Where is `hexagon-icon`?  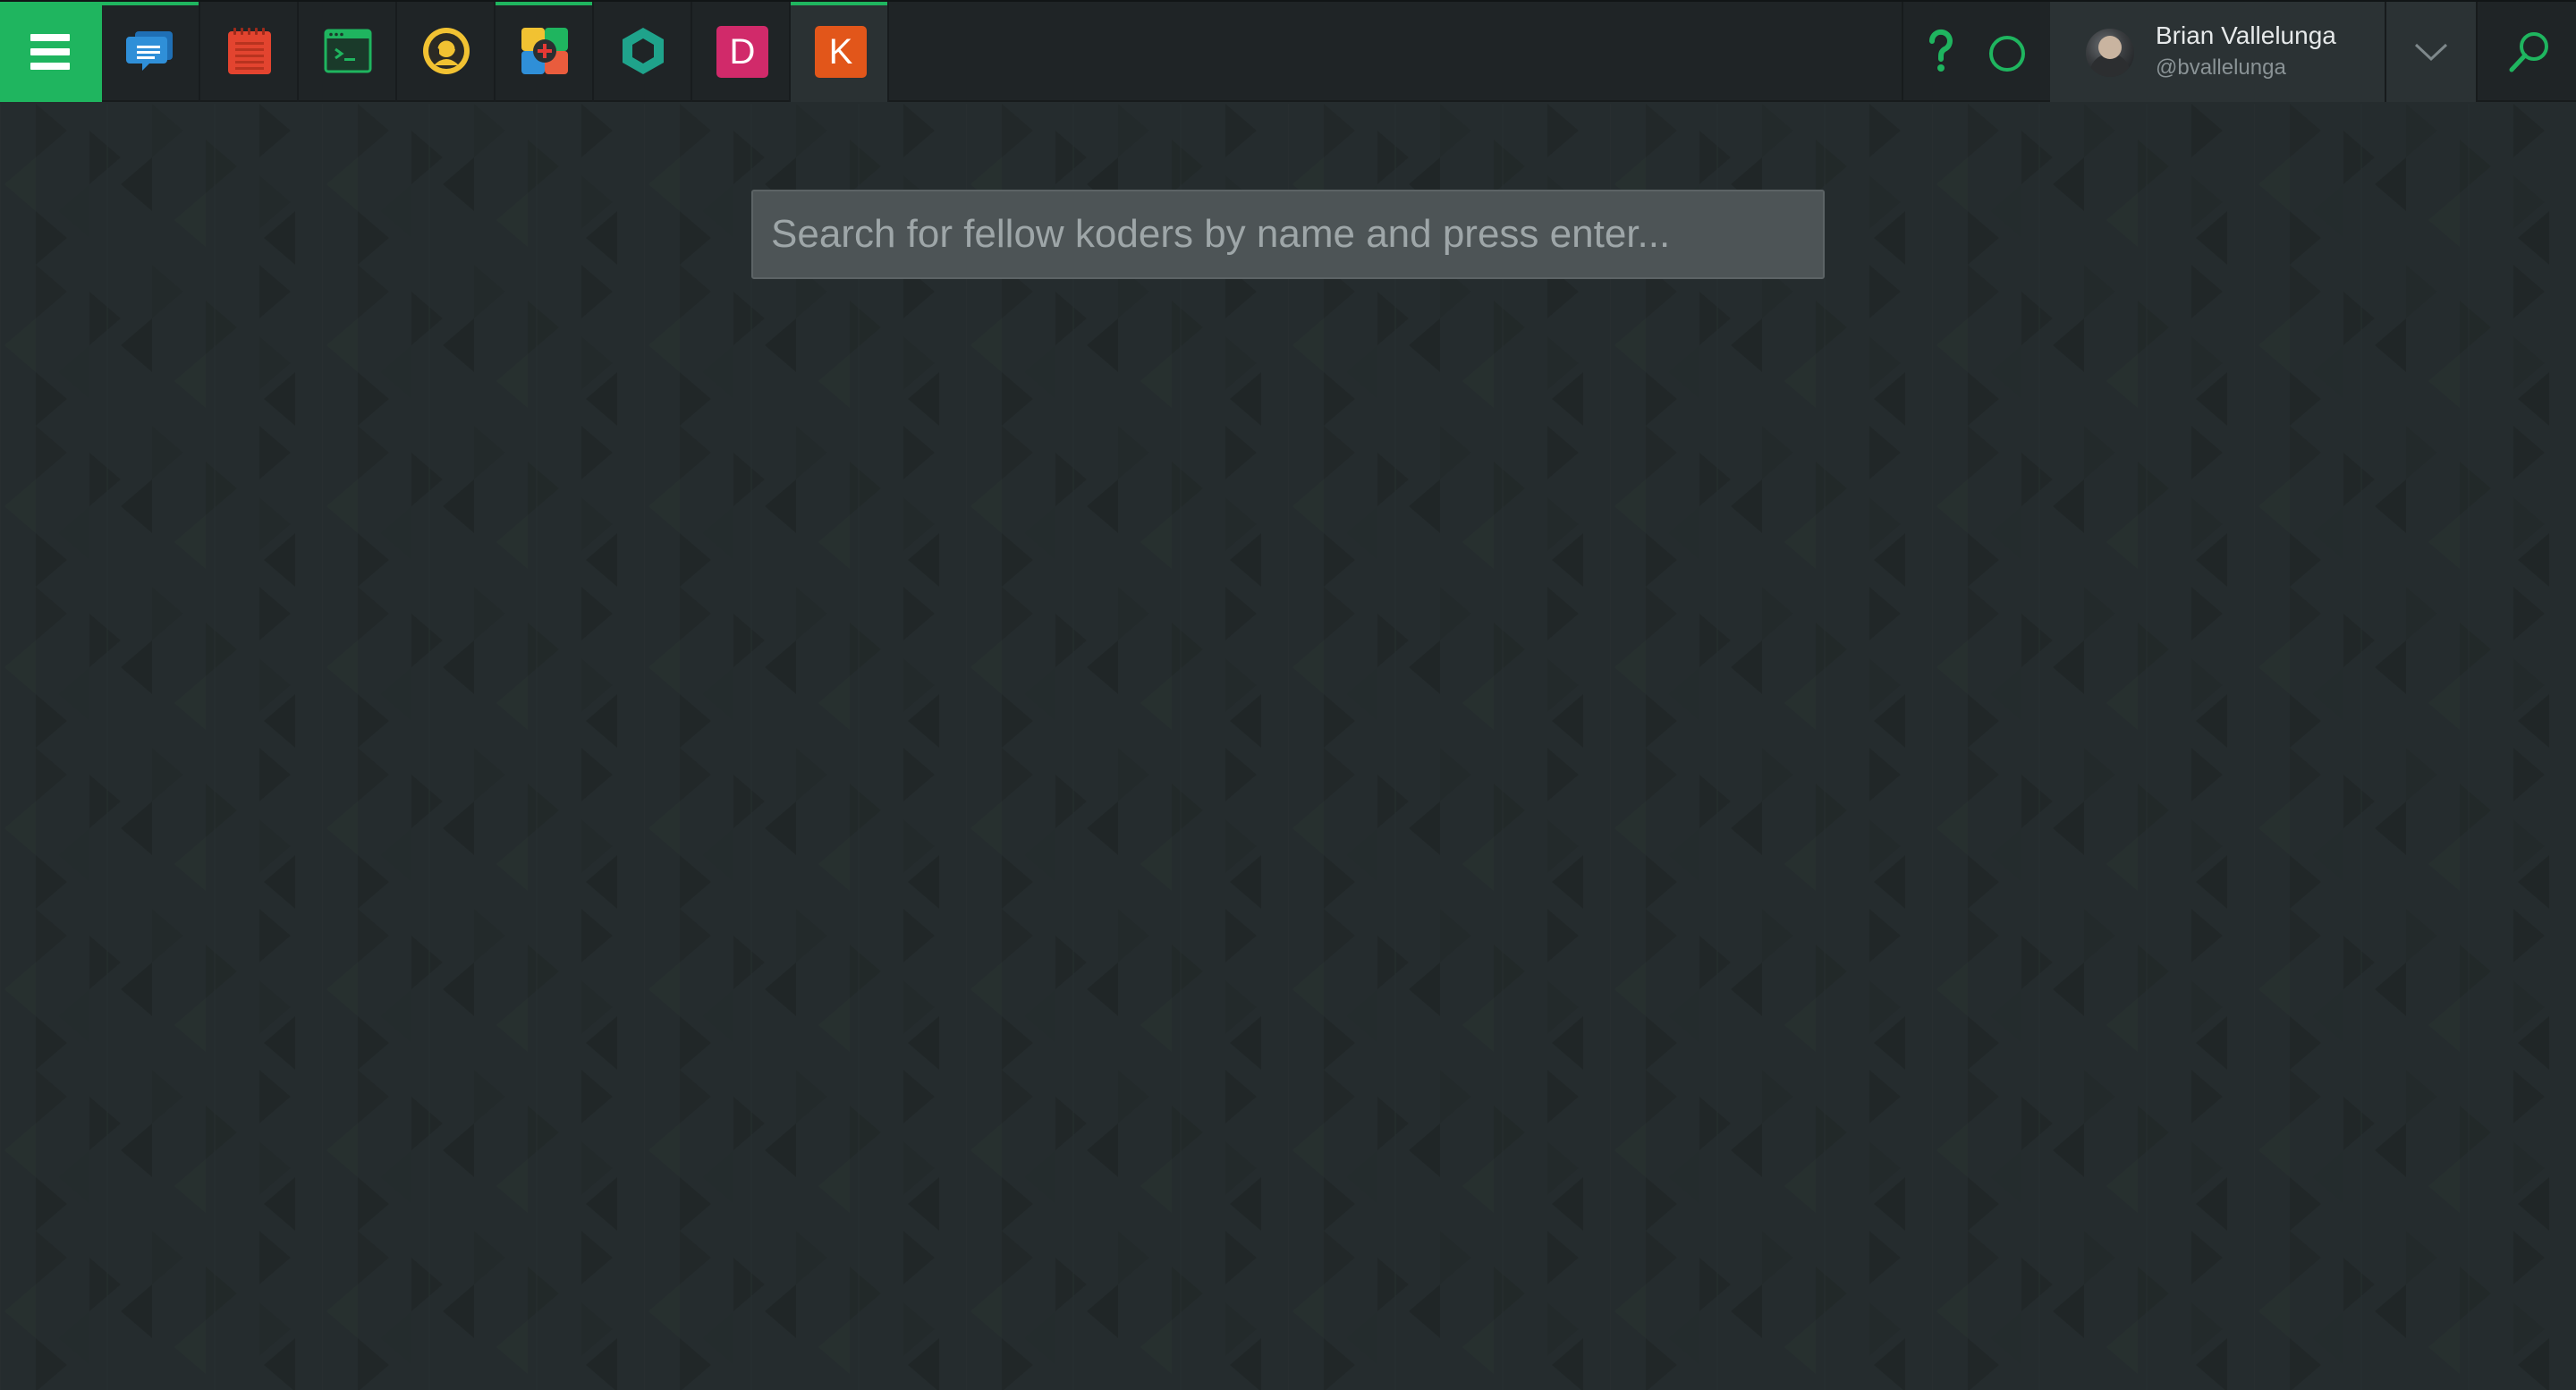
hexagon-icon is located at coordinates (643, 51).